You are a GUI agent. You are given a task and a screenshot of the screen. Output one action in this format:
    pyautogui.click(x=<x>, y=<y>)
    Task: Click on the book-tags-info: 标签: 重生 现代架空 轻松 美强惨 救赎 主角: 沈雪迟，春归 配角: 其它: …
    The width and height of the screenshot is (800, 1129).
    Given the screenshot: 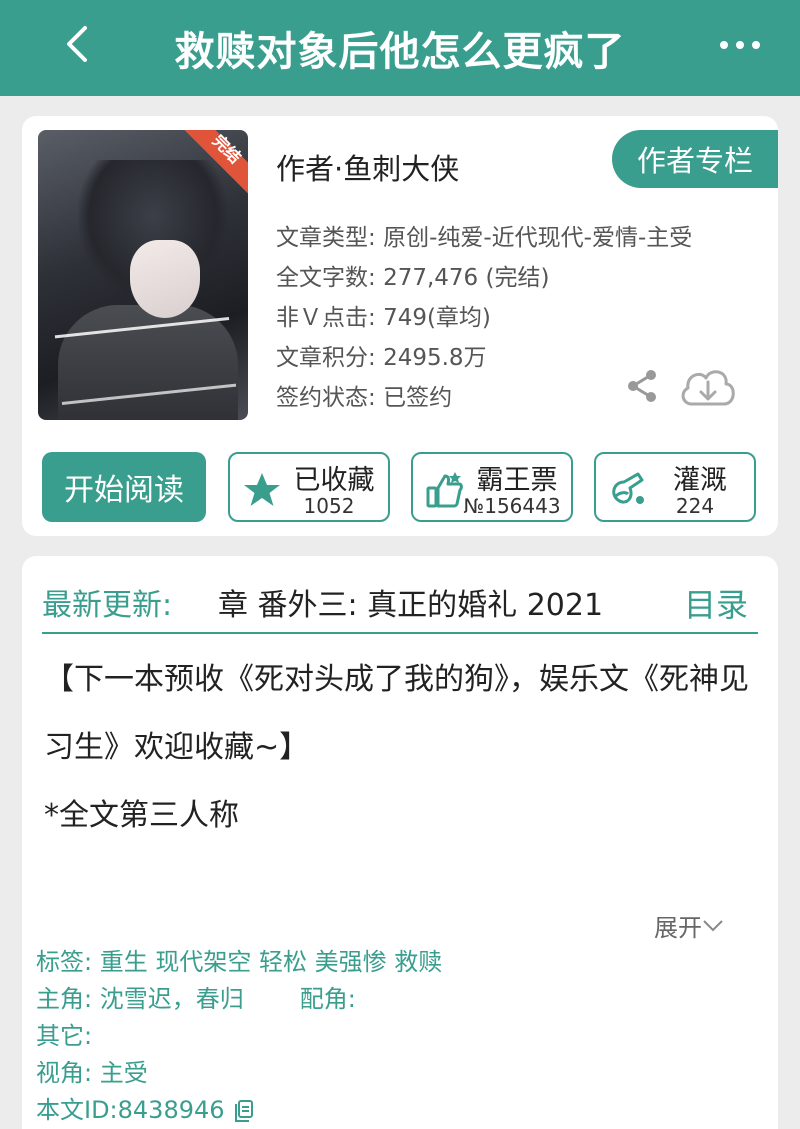 What is the action you would take?
    pyautogui.click(x=239, y=1036)
    